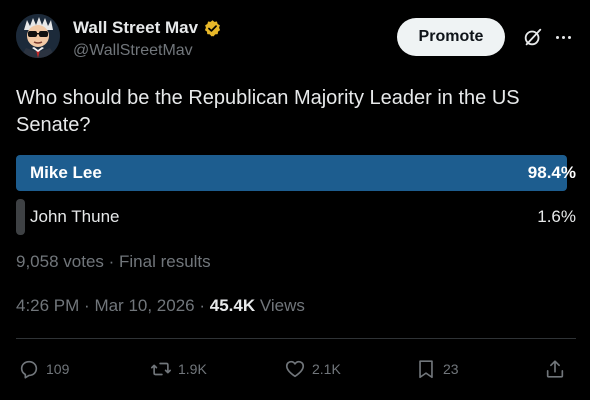 This screenshot has width=590, height=400. What do you see at coordinates (58, 369) in the screenshot?
I see `reply-count: 109` at bounding box center [58, 369].